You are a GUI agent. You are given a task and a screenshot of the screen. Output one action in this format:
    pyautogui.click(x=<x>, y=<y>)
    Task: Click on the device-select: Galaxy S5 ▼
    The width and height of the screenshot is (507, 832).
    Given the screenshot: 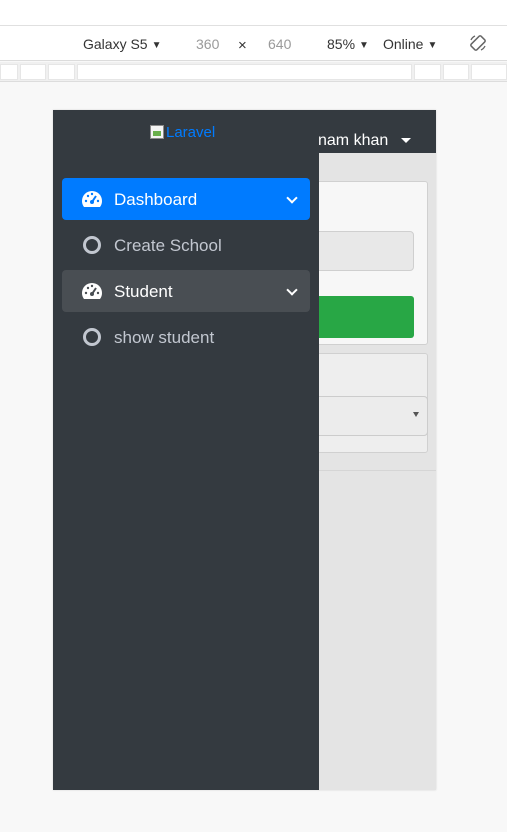 What is the action you would take?
    pyautogui.click(x=122, y=45)
    